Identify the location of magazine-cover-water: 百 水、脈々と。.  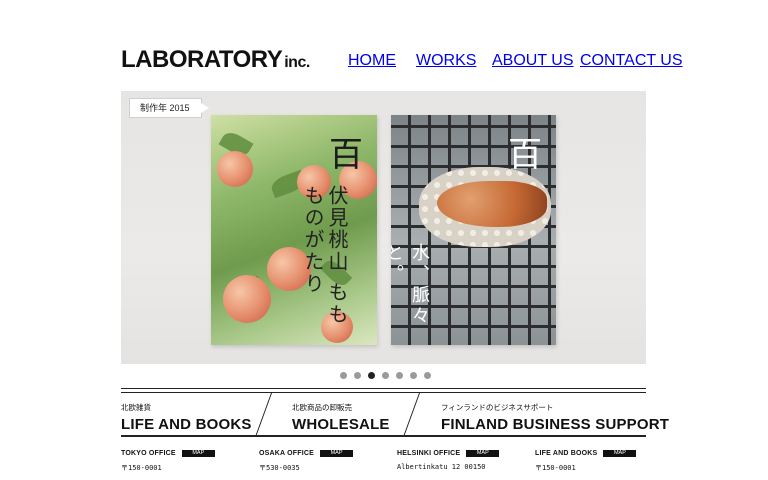
(473, 230).